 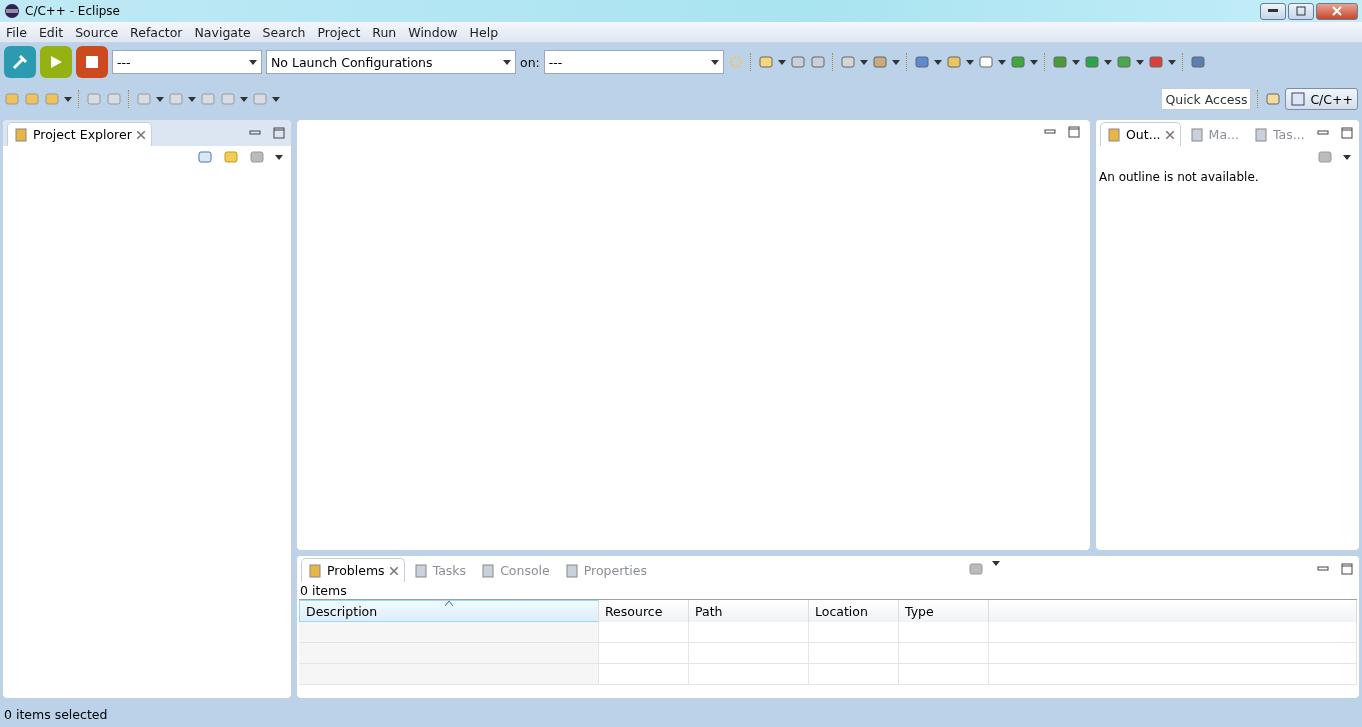 I want to click on stop-icon, so click(x=92, y=62).